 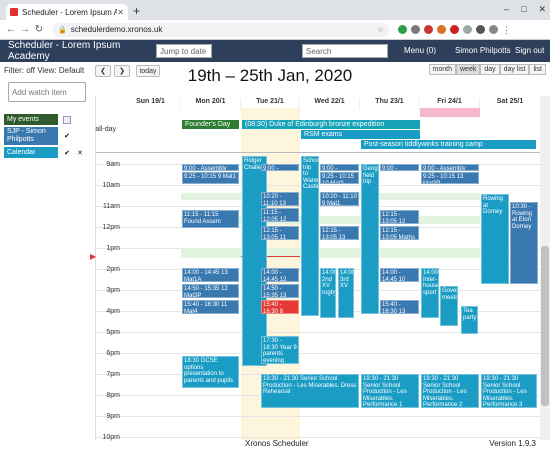 I want to click on close-window-icon: ✕, so click(x=542, y=9).